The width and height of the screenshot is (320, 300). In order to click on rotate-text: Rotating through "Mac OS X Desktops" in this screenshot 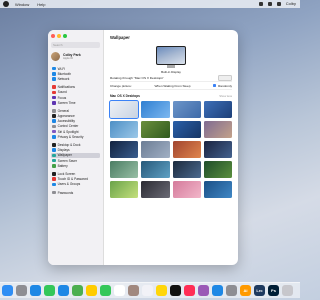, I will do `click(137, 77)`.